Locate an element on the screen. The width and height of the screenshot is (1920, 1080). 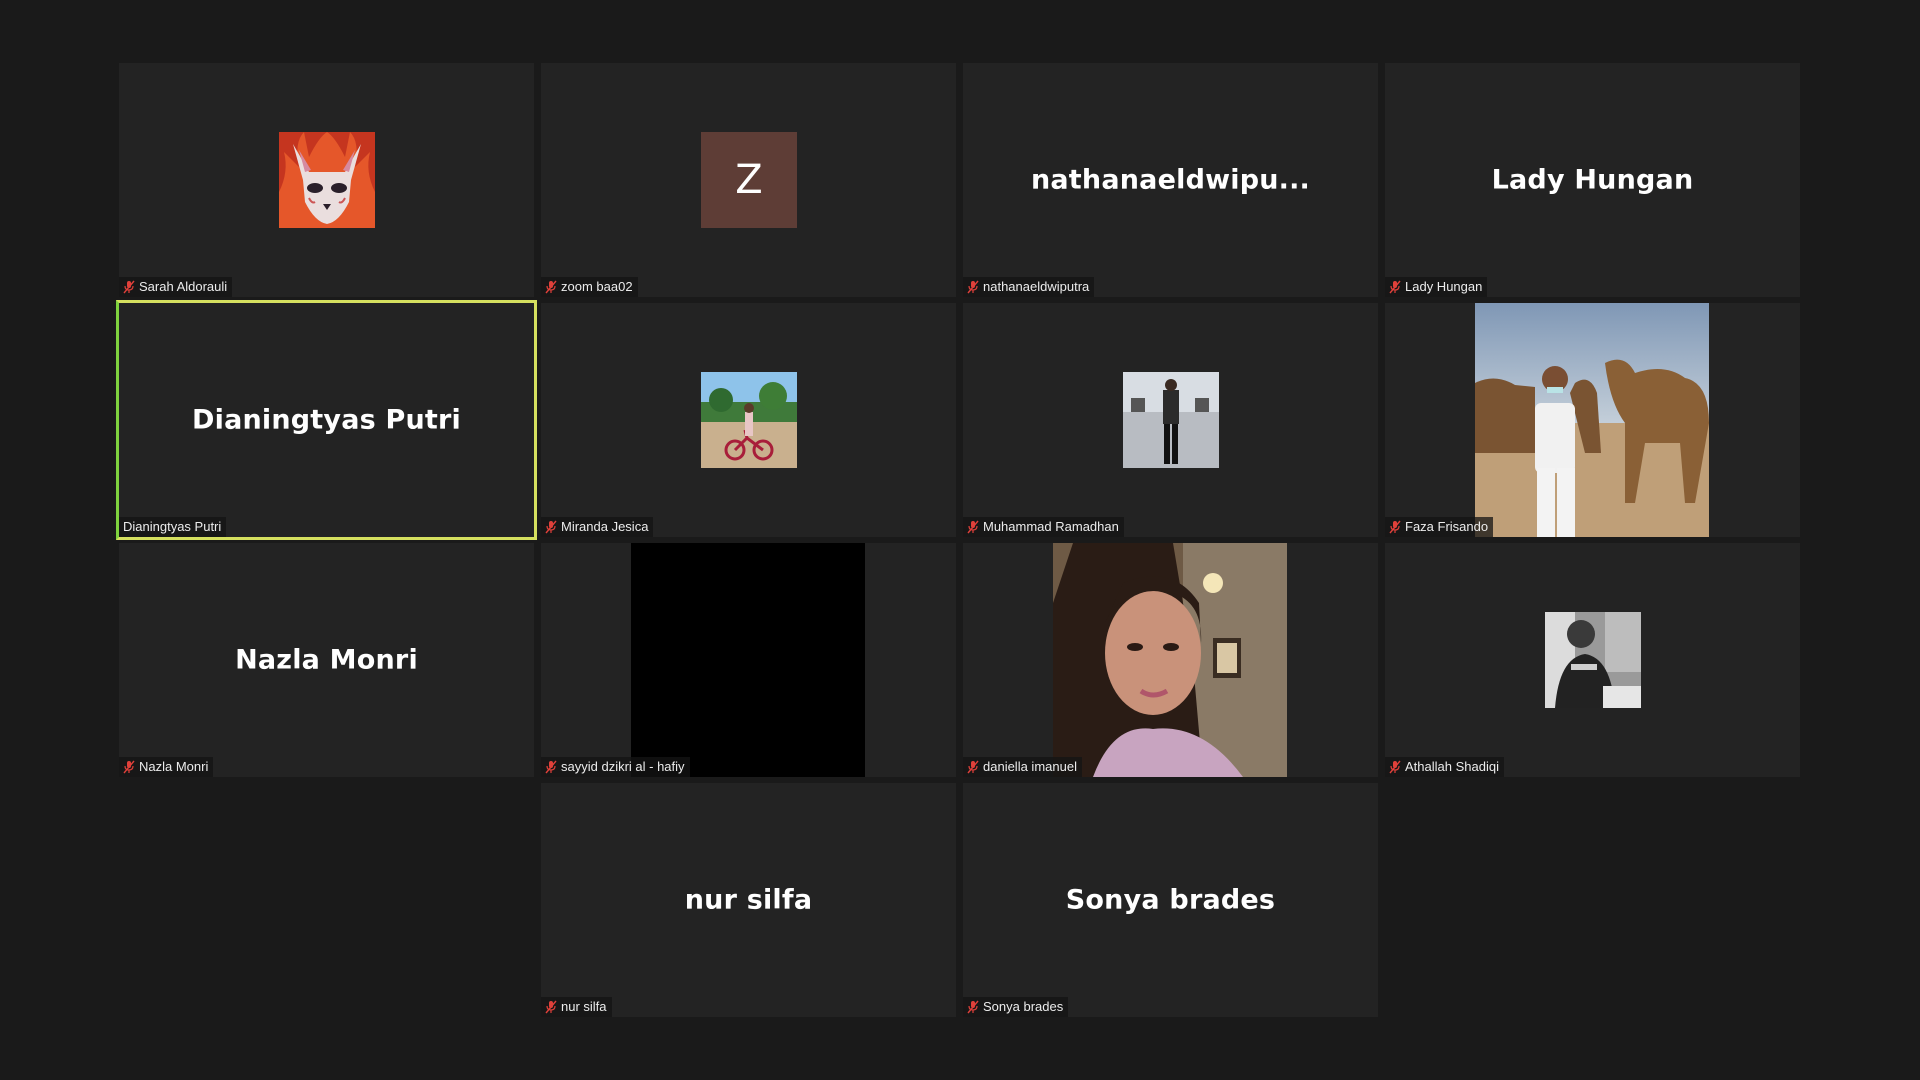
profile-picture-person-standing is located at coordinates (1171, 420).